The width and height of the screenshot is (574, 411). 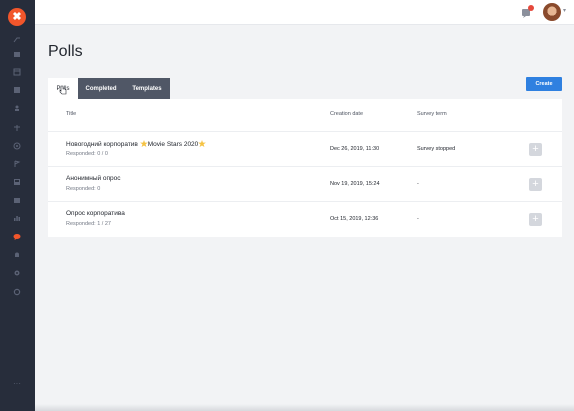 I want to click on poll-term: Survey stopped, so click(x=436, y=149).